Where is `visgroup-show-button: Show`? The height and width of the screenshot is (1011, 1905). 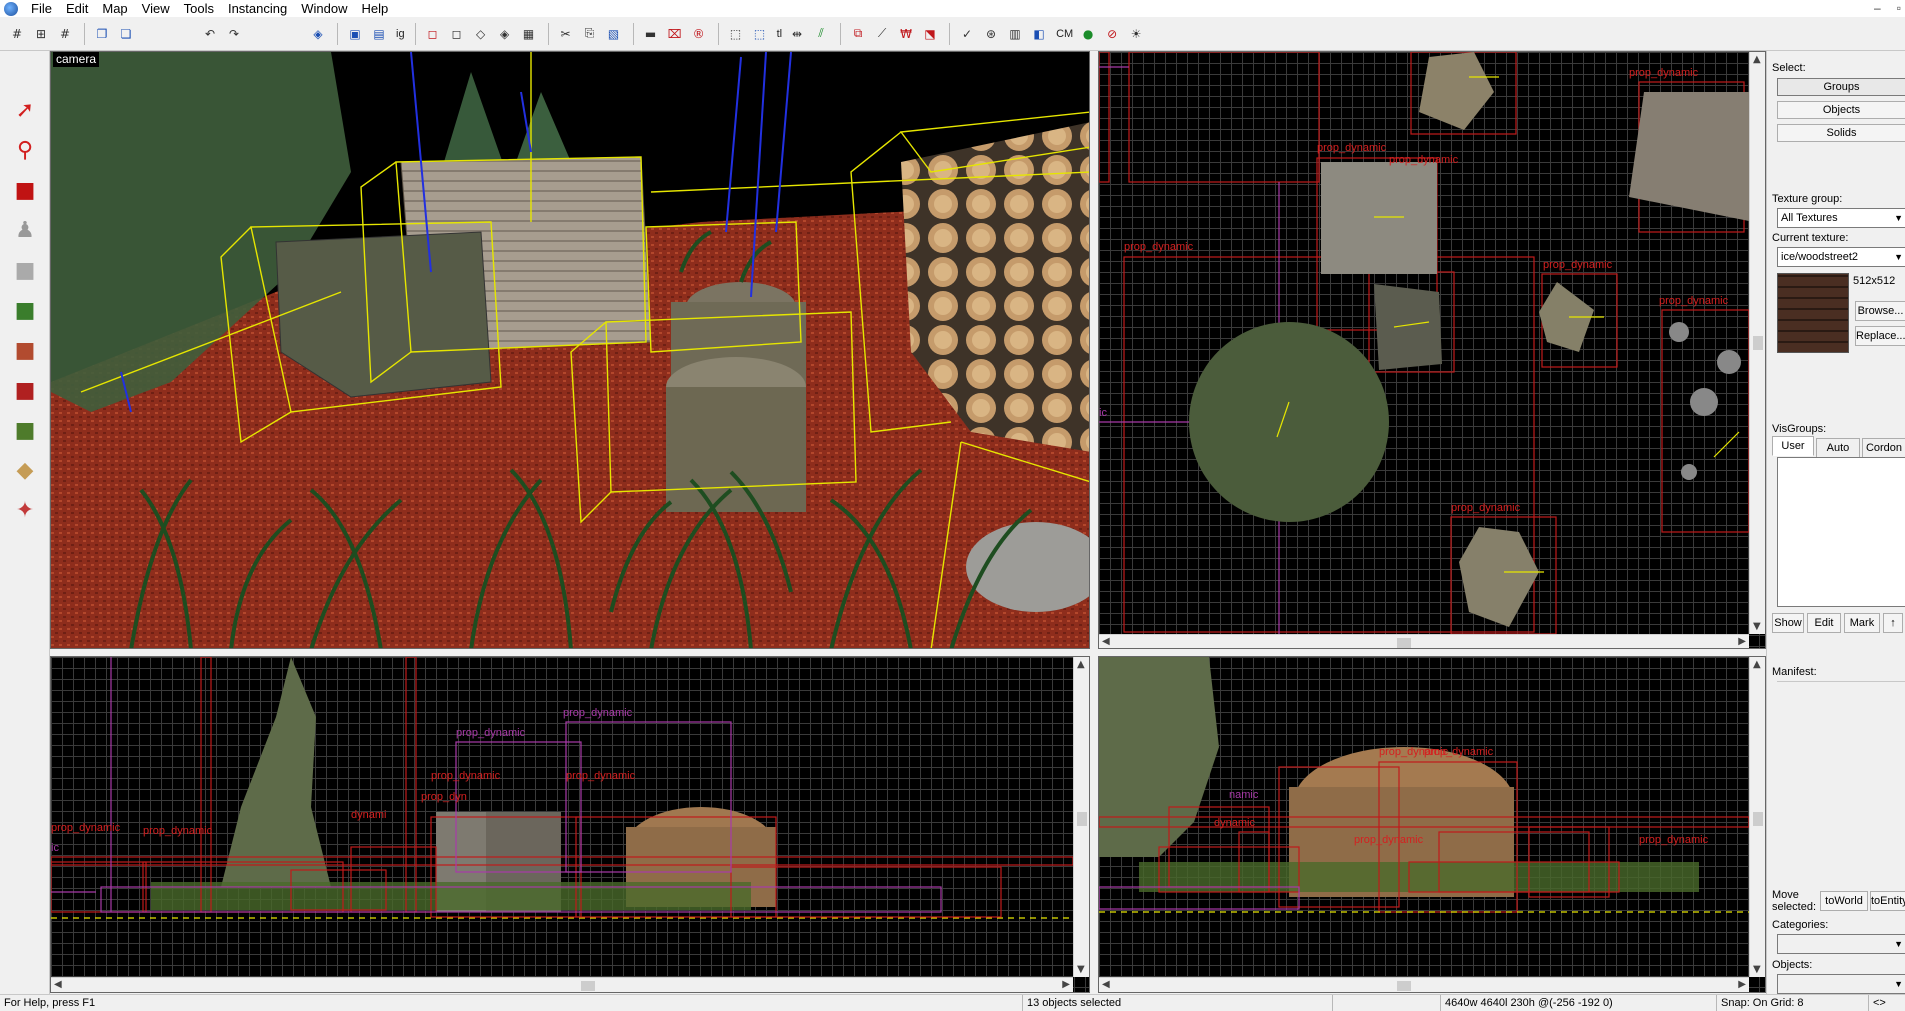 visgroup-show-button: Show is located at coordinates (1788, 623).